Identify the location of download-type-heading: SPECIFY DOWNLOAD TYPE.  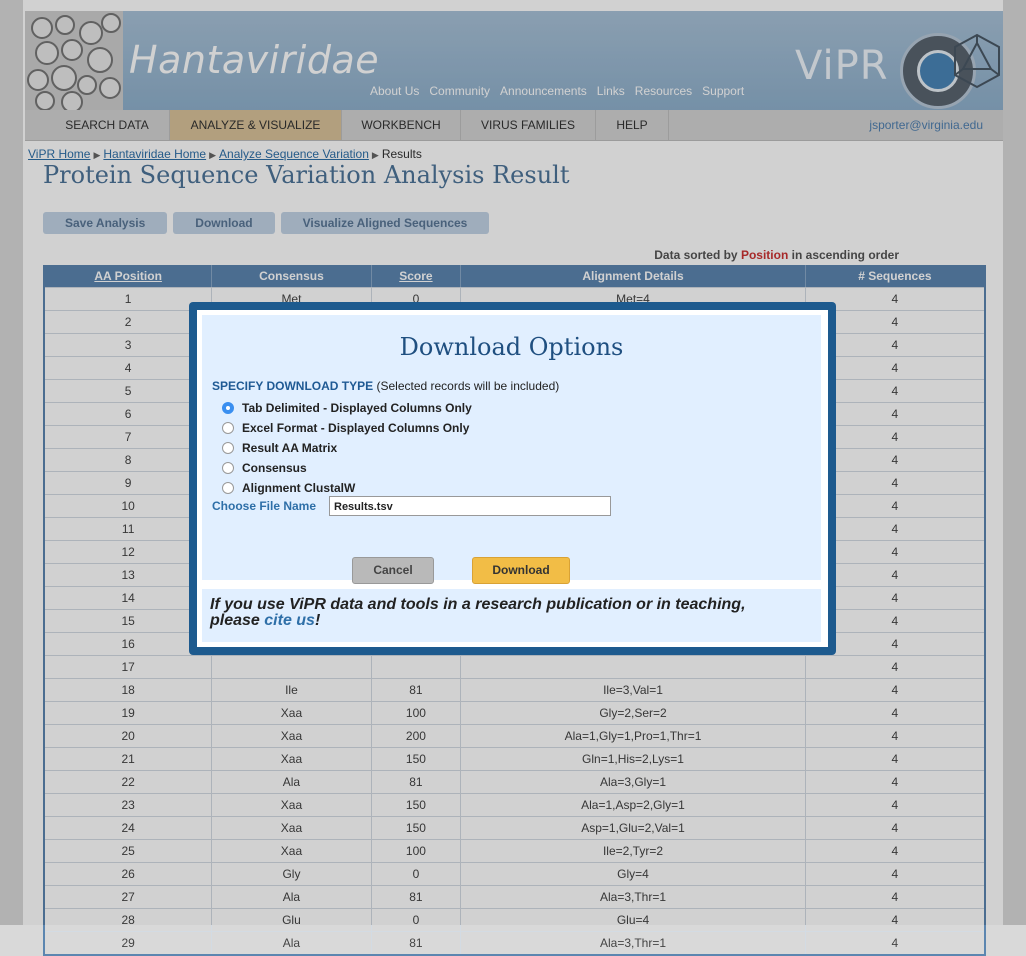
(293, 386).